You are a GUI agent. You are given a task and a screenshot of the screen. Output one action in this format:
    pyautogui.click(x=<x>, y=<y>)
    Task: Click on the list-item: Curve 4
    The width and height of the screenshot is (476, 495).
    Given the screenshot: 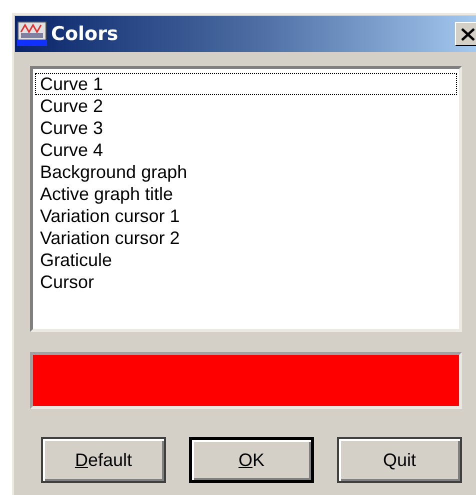 What is the action you would take?
    pyautogui.click(x=246, y=150)
    